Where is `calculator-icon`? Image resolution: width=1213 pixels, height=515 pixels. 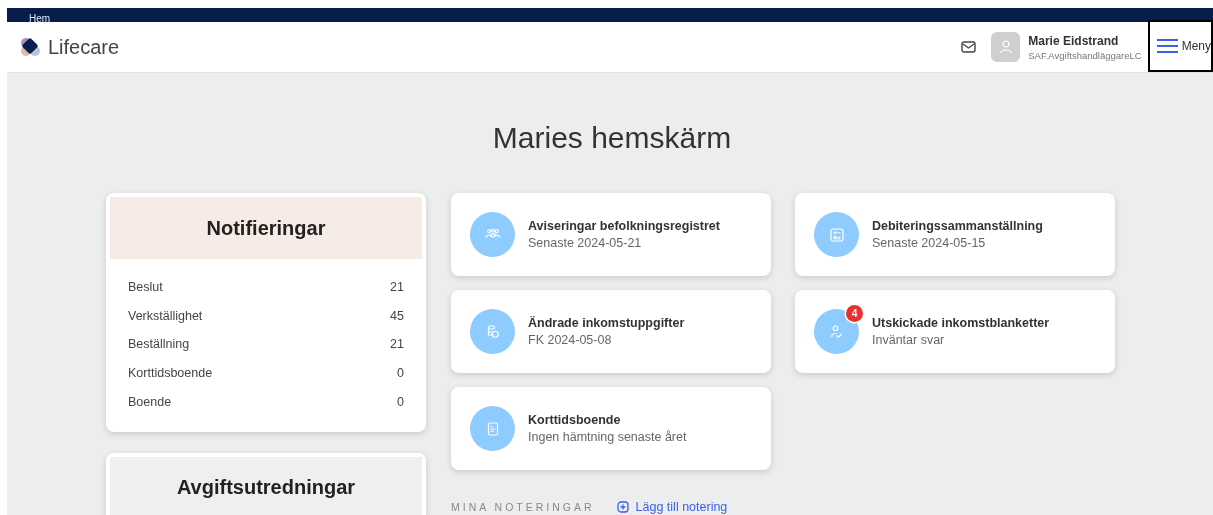
calculator-icon is located at coordinates (836, 234).